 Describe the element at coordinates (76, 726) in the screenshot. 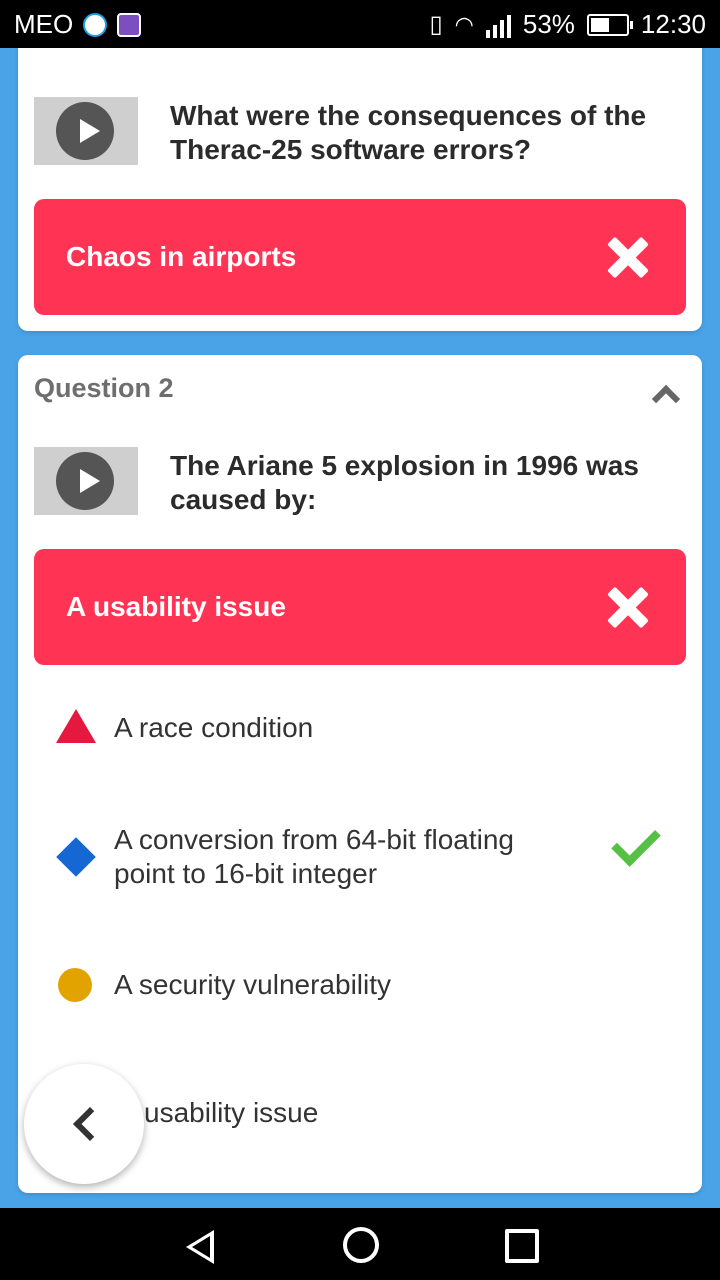

I see `triangle-icon` at that location.